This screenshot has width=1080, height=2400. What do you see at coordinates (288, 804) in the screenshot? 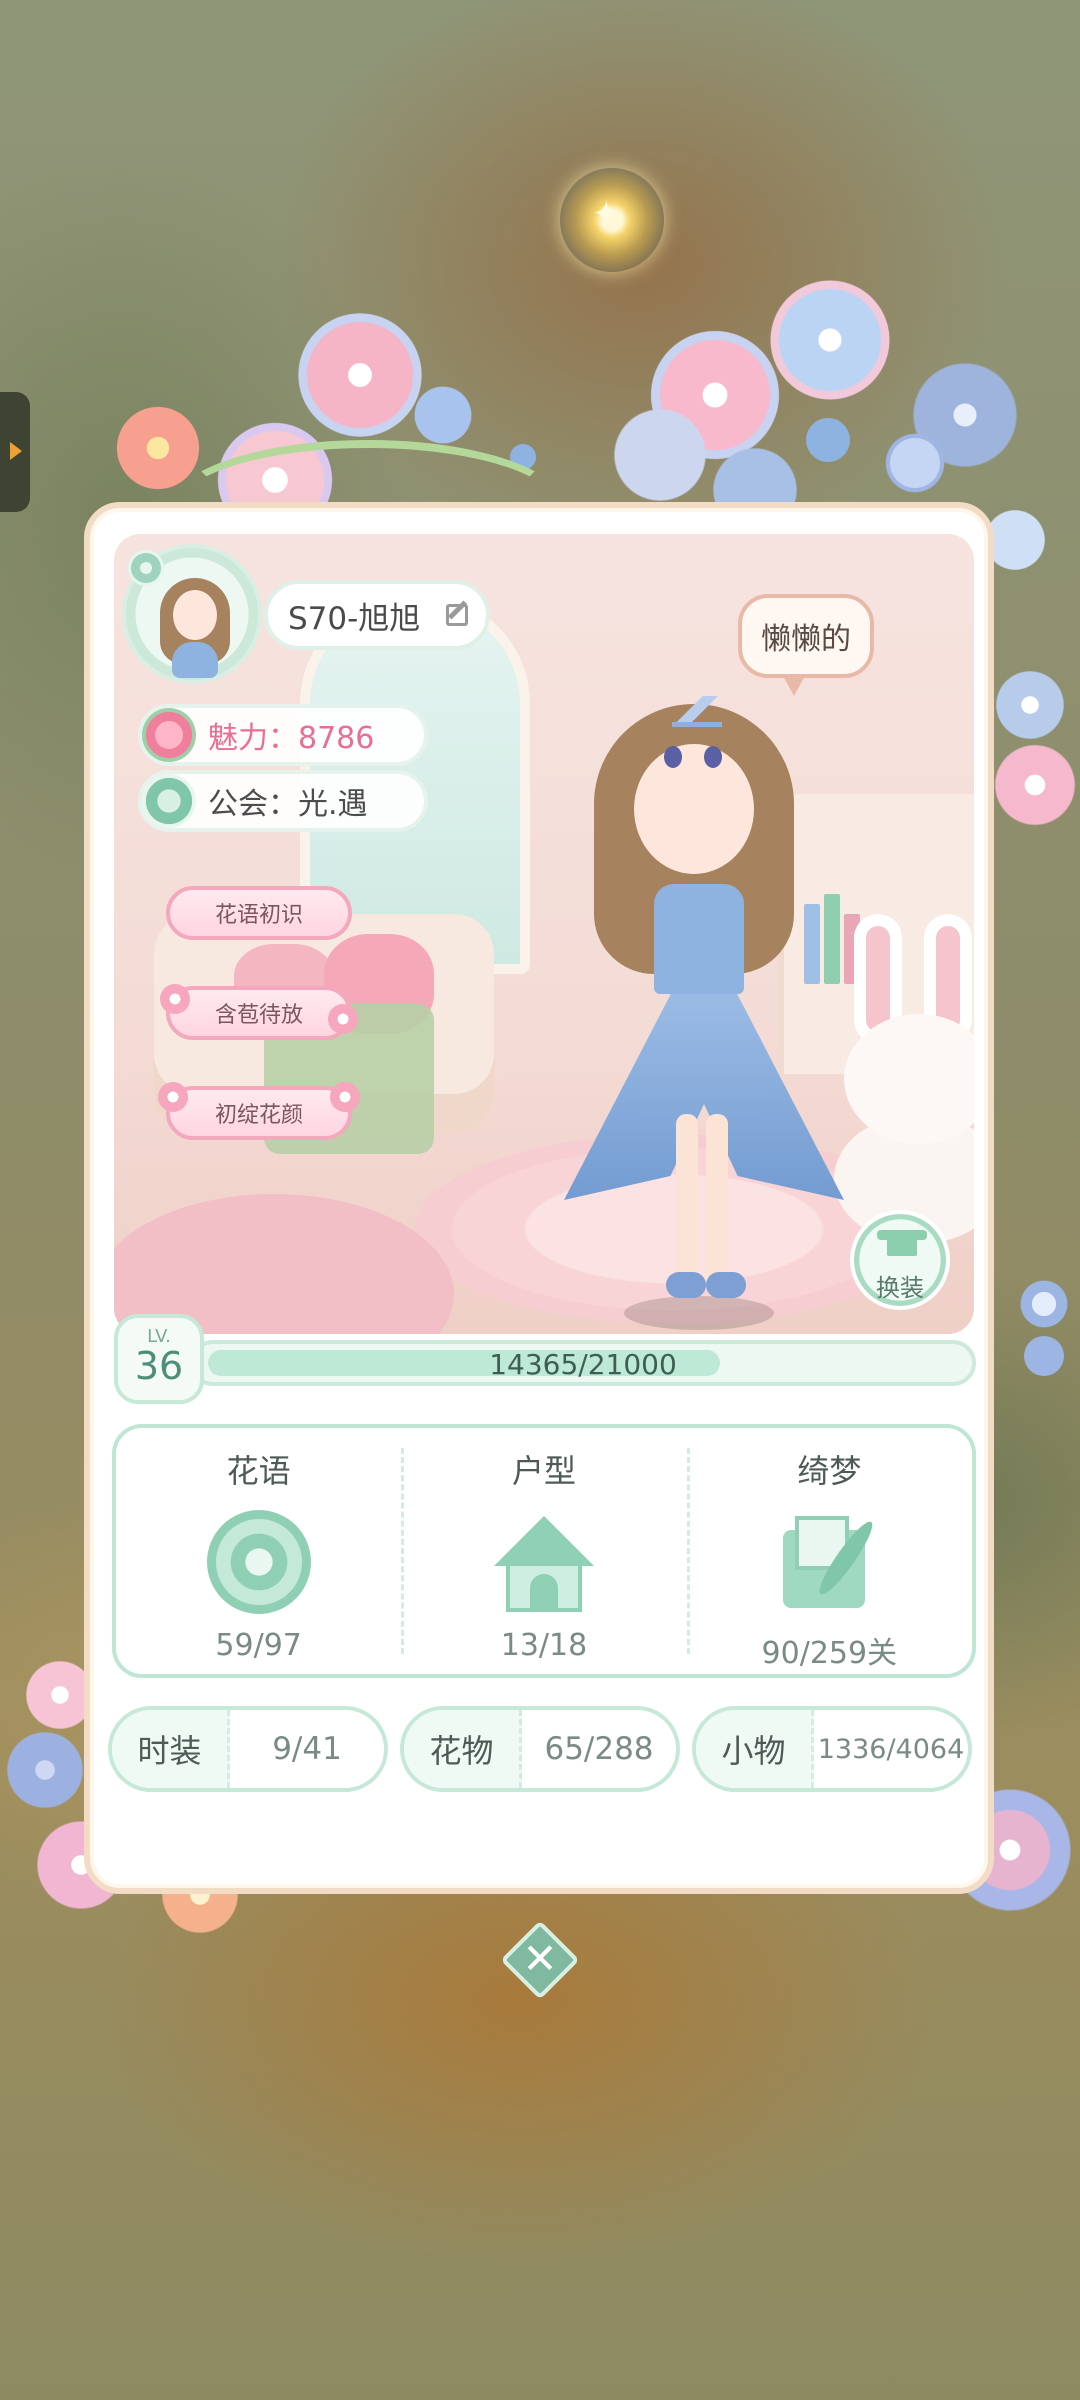
I see `guild-text: 公会：光.遇` at bounding box center [288, 804].